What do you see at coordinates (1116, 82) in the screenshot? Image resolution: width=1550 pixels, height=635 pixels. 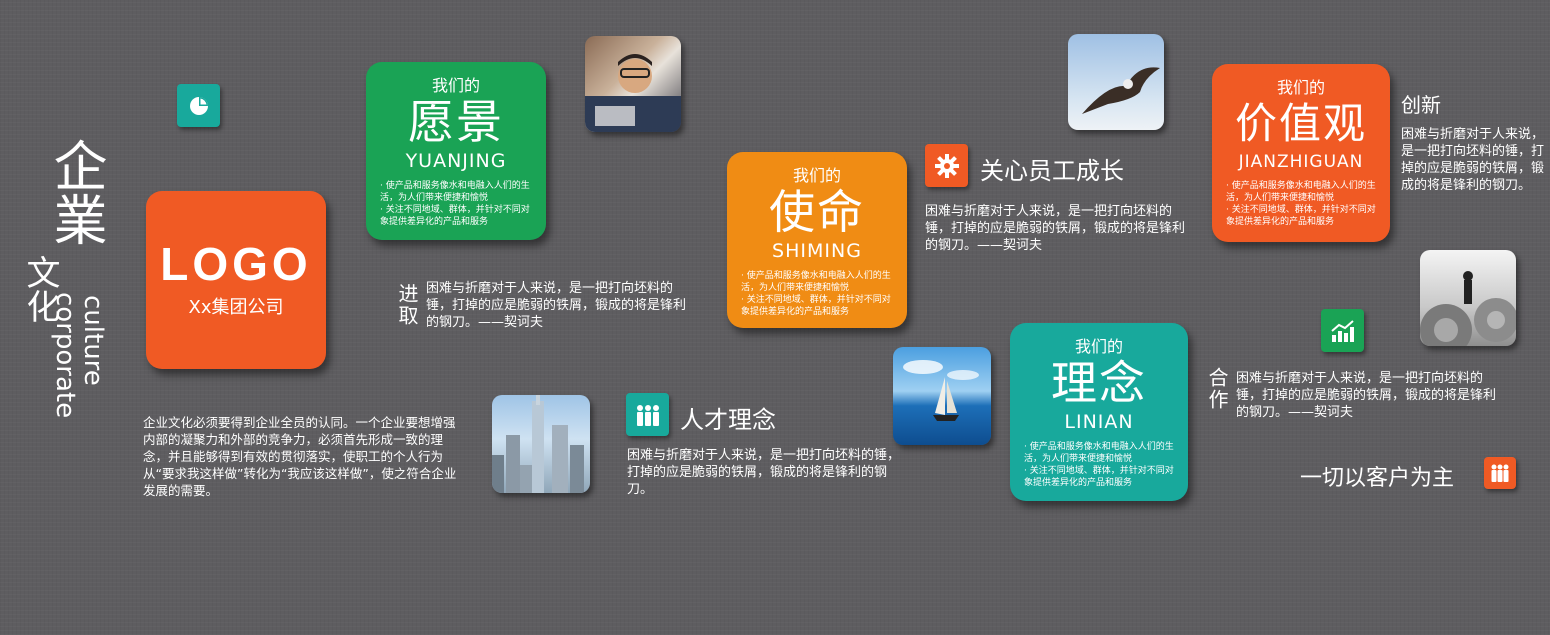 I see `photo-eagle` at bounding box center [1116, 82].